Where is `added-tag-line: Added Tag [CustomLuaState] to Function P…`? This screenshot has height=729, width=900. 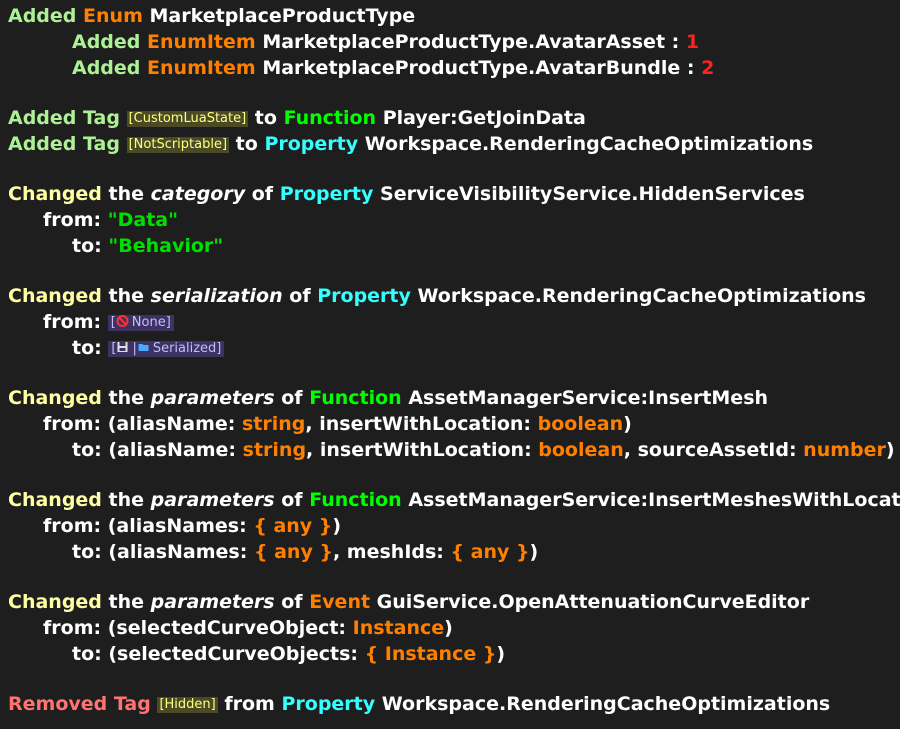
added-tag-line: Added Tag [CustomLuaState] to Function P… is located at coordinates (297, 118).